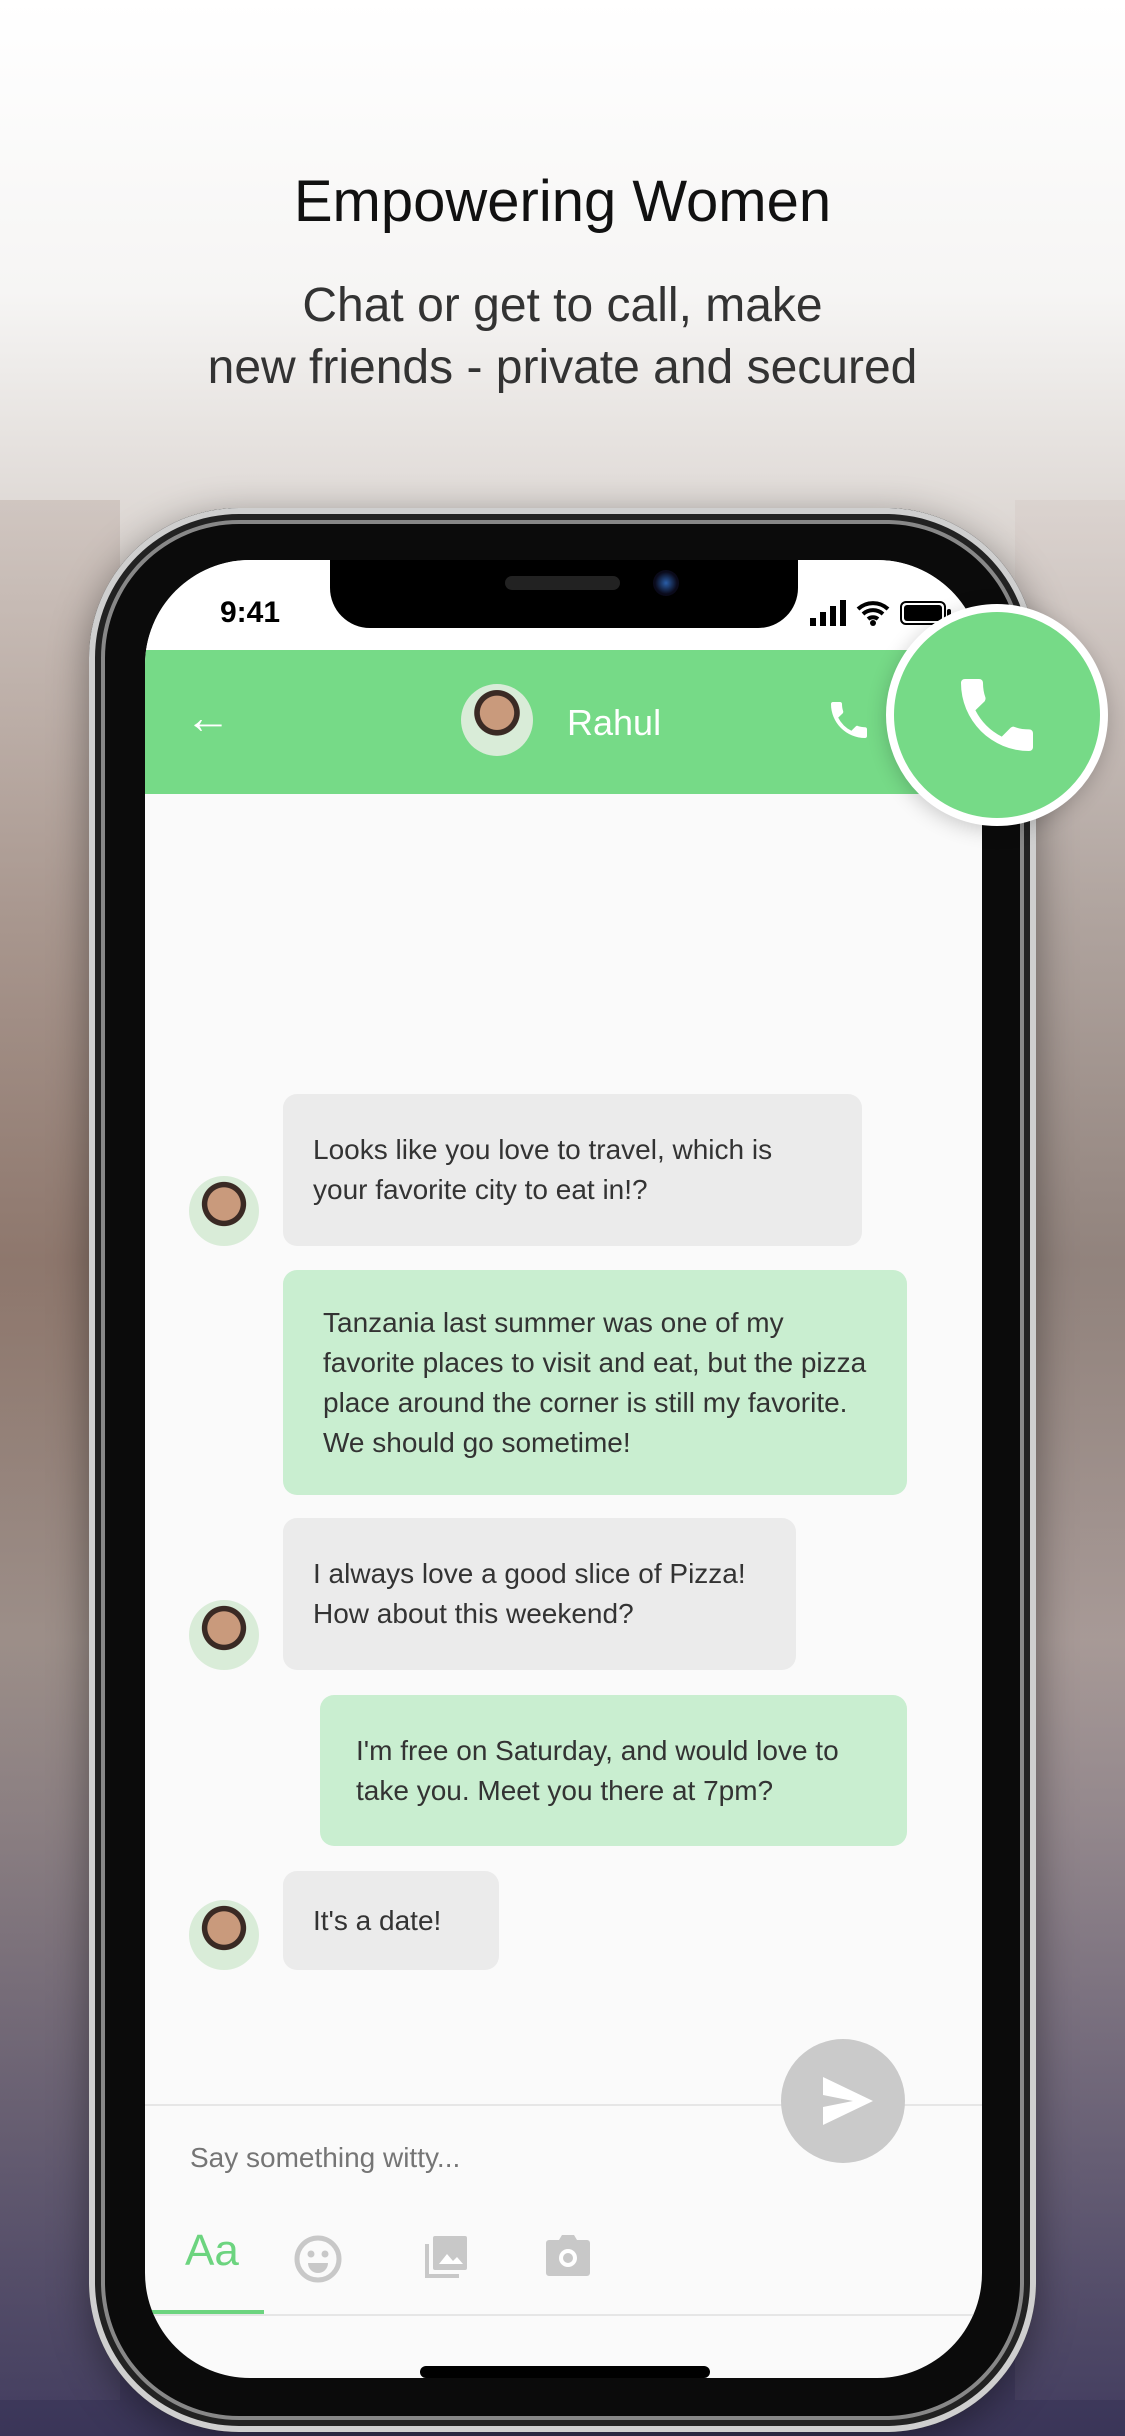 The height and width of the screenshot is (2436, 1125). Describe the element at coordinates (614, 723) in the screenshot. I see `contact-name: Rahul` at that location.